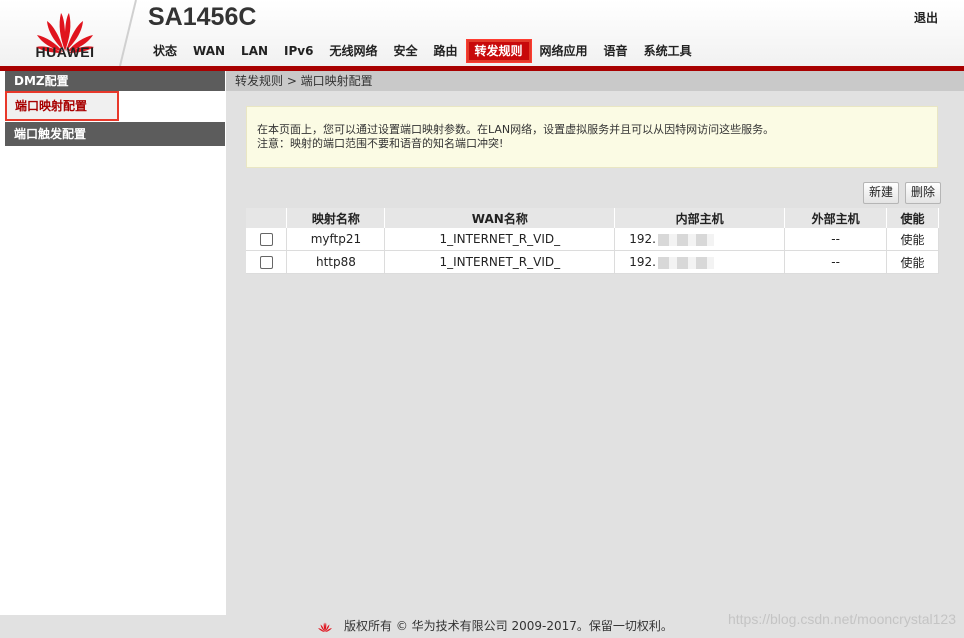 The width and height of the screenshot is (964, 638). I want to click on sidebar-item-port-trigger: 端口触发配置, so click(115, 134).